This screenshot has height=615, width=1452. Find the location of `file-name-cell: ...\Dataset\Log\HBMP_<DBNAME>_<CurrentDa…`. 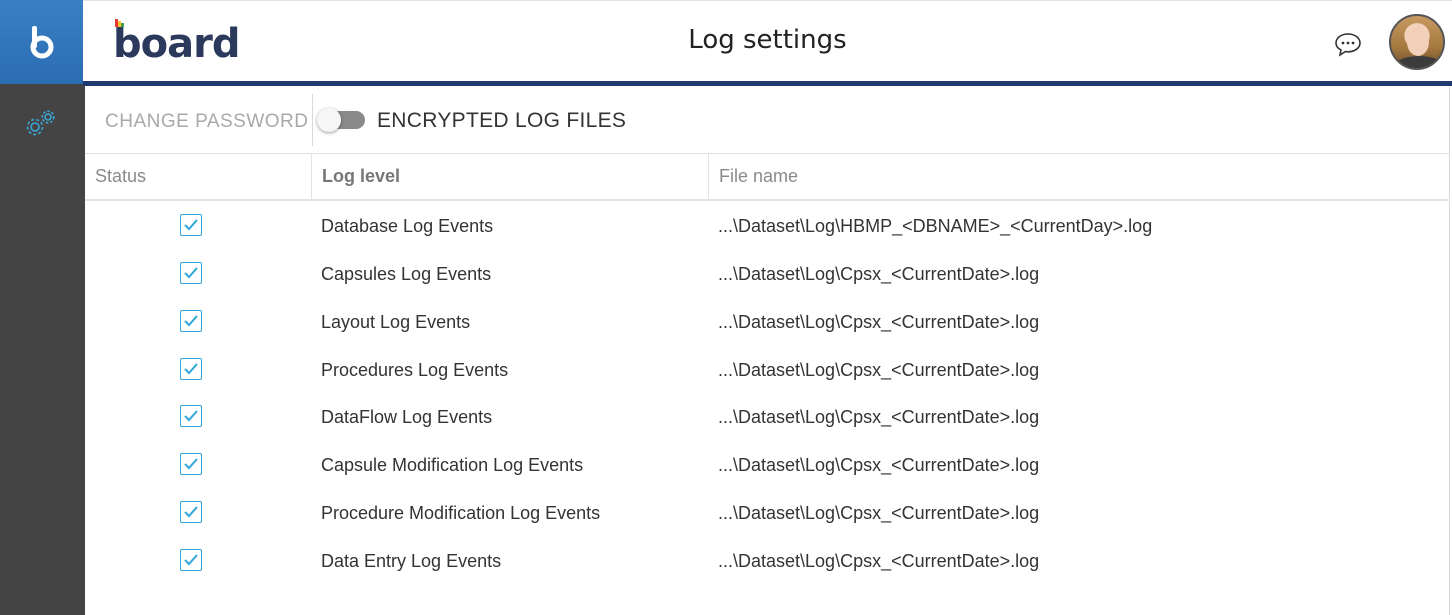

file-name-cell: ...\Dataset\Log\HBMP_<DBNAME>_<CurrentDa… is located at coordinates (935, 226).